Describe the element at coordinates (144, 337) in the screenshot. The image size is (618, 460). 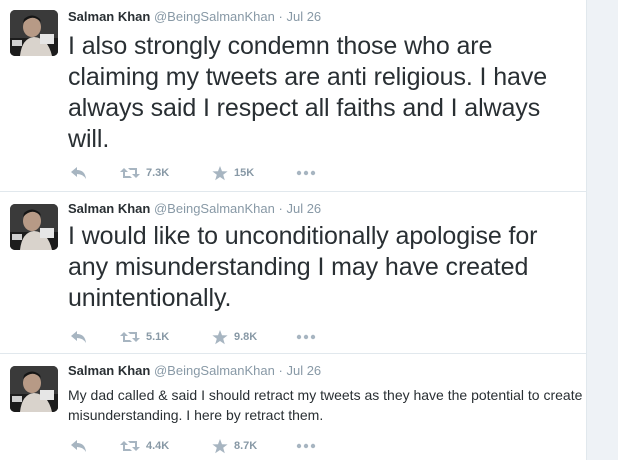
I see `retweet-button: 5.1K` at that location.